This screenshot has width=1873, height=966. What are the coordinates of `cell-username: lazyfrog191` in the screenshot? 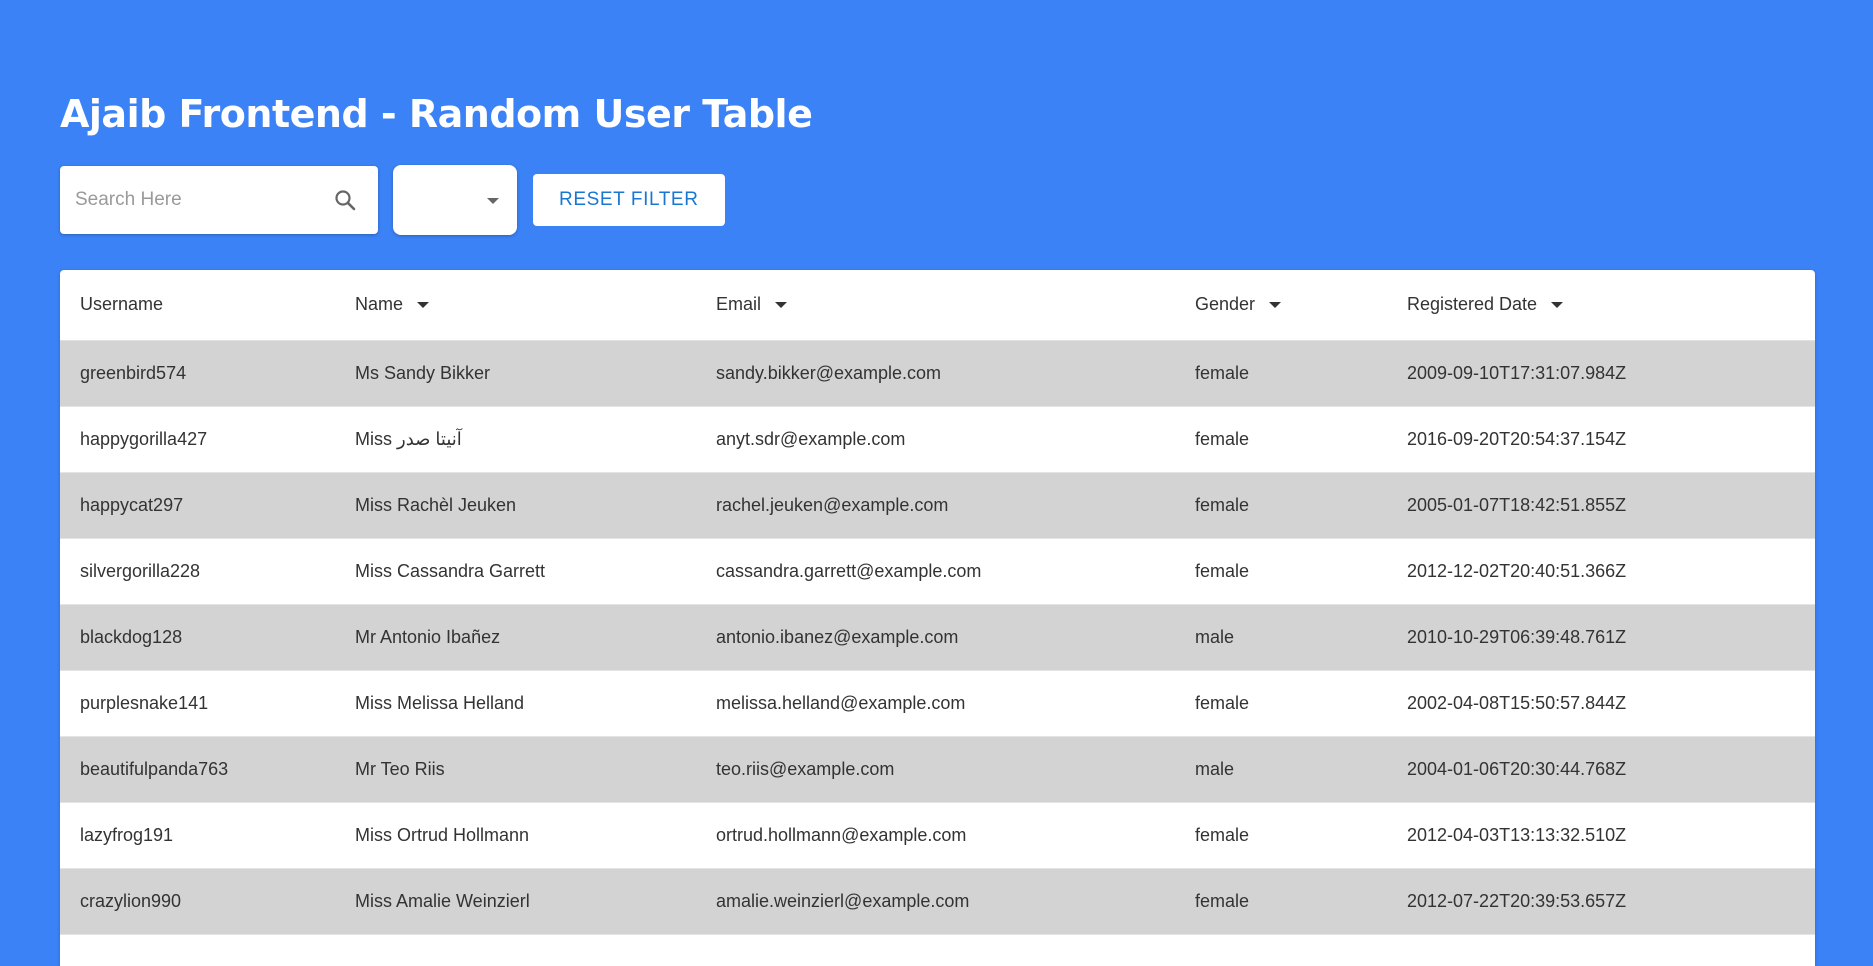 It's located at (207, 835).